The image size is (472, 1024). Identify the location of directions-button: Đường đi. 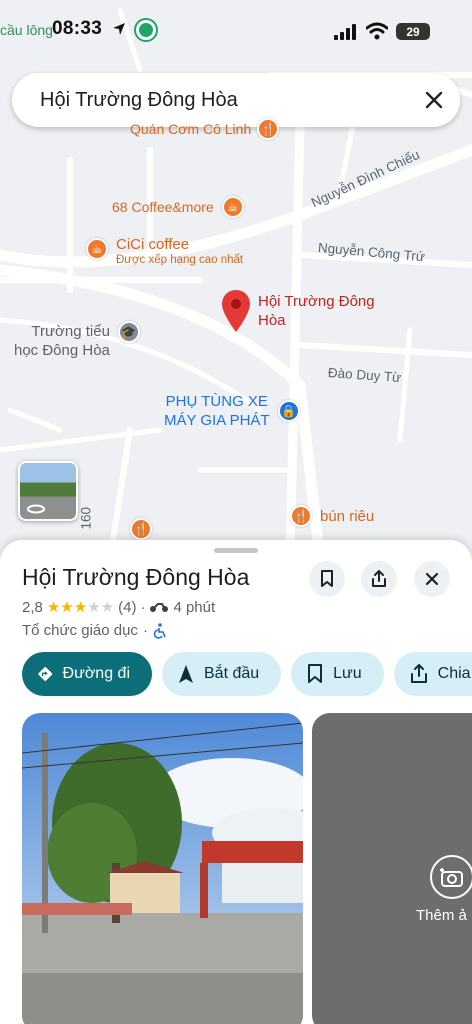
(87, 674).